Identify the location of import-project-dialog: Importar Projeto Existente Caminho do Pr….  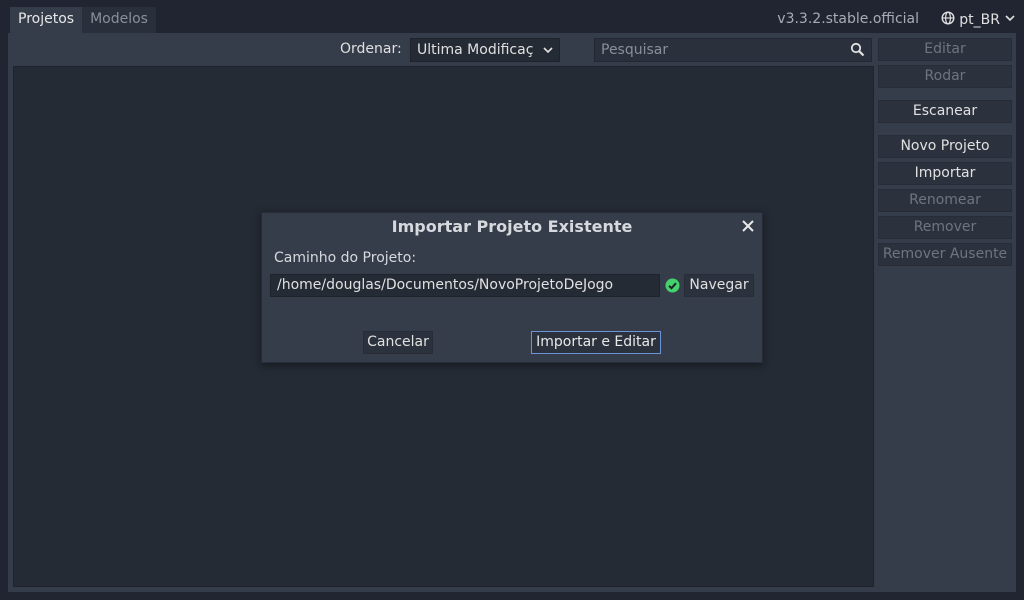
(512, 287).